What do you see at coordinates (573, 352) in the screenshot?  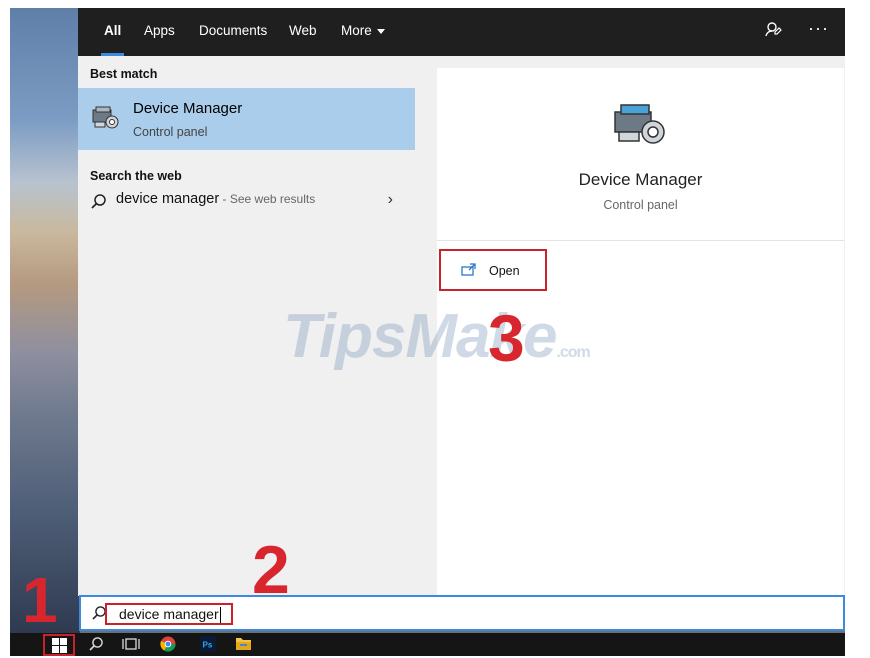 I see `watermark-domain: .com` at bounding box center [573, 352].